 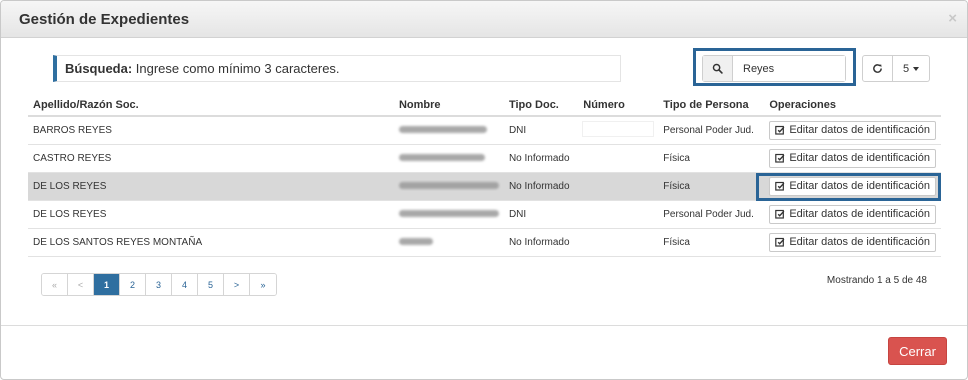 What do you see at coordinates (618, 105) in the screenshot?
I see `col-numero: Número` at bounding box center [618, 105].